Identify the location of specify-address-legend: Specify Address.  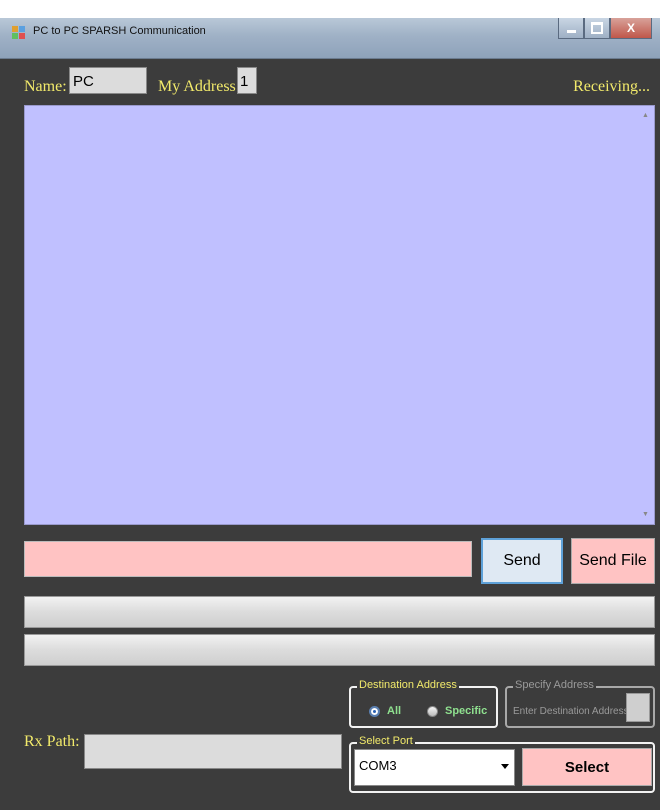
(554, 685).